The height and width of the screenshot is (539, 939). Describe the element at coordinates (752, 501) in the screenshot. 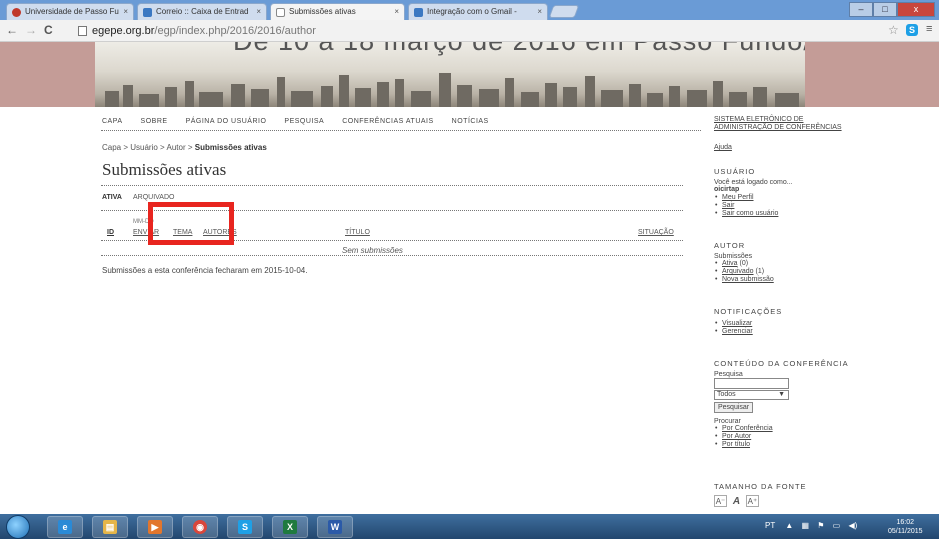

I see `font-larger-button: A⁺` at that location.